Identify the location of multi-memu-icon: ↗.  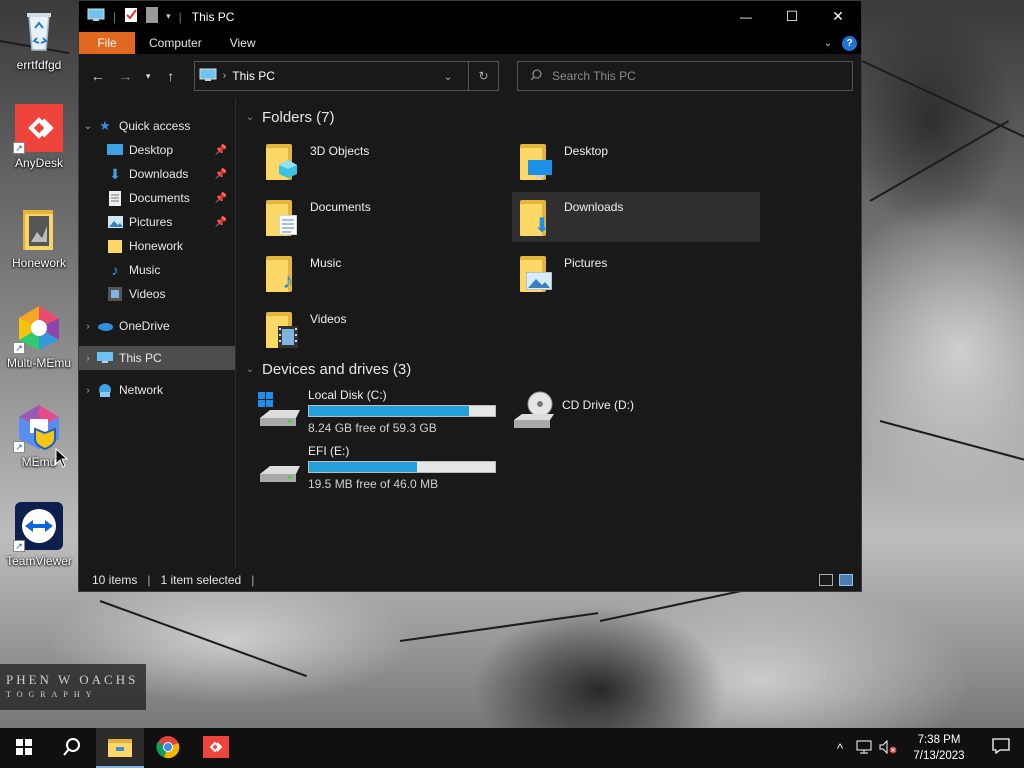
(38, 329).